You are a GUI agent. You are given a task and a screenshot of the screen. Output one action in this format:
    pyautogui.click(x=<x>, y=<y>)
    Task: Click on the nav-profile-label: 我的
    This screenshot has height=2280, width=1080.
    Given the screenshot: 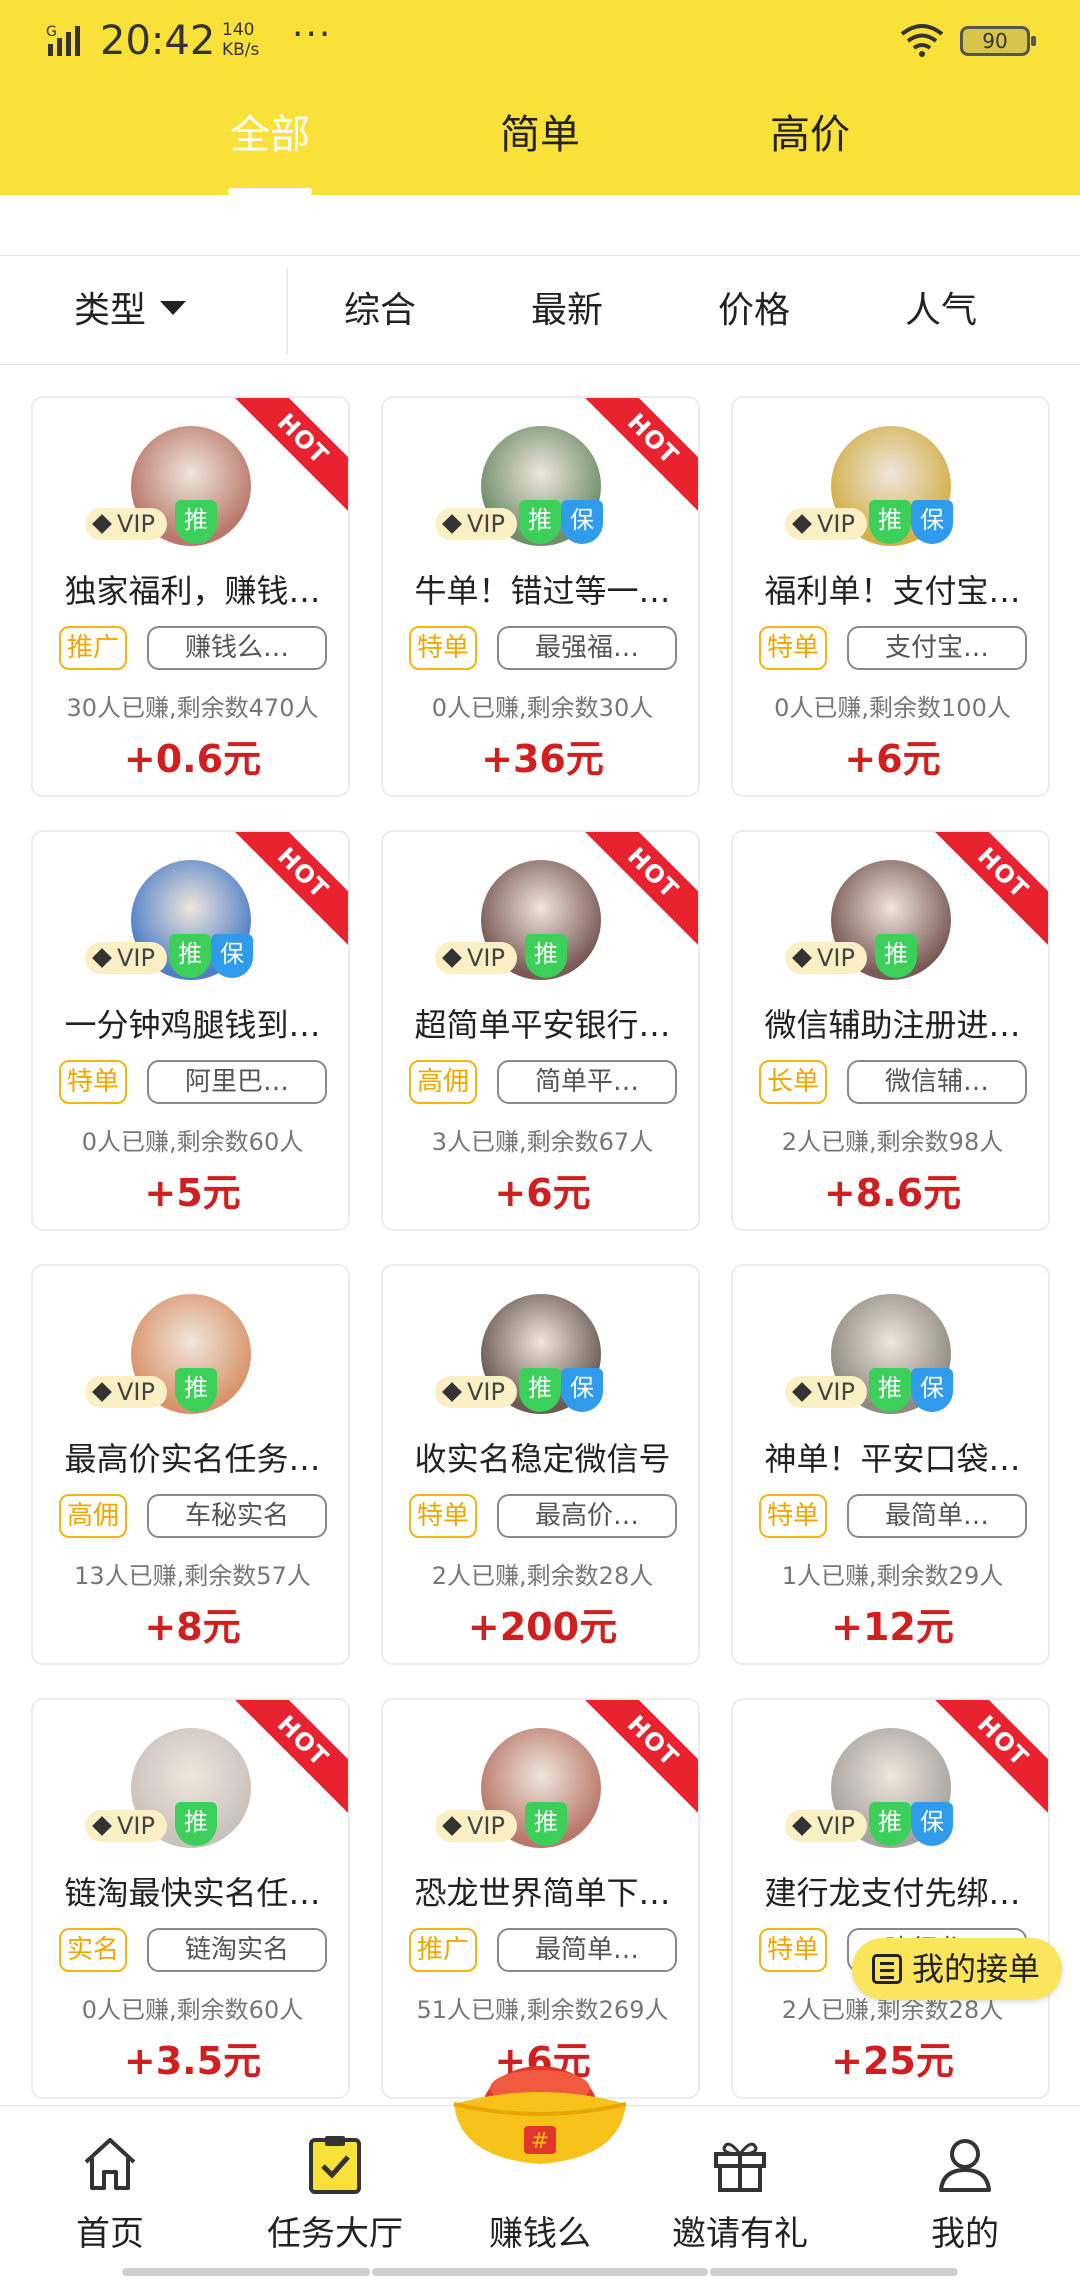 What is the action you would take?
    pyautogui.click(x=965, y=2234)
    